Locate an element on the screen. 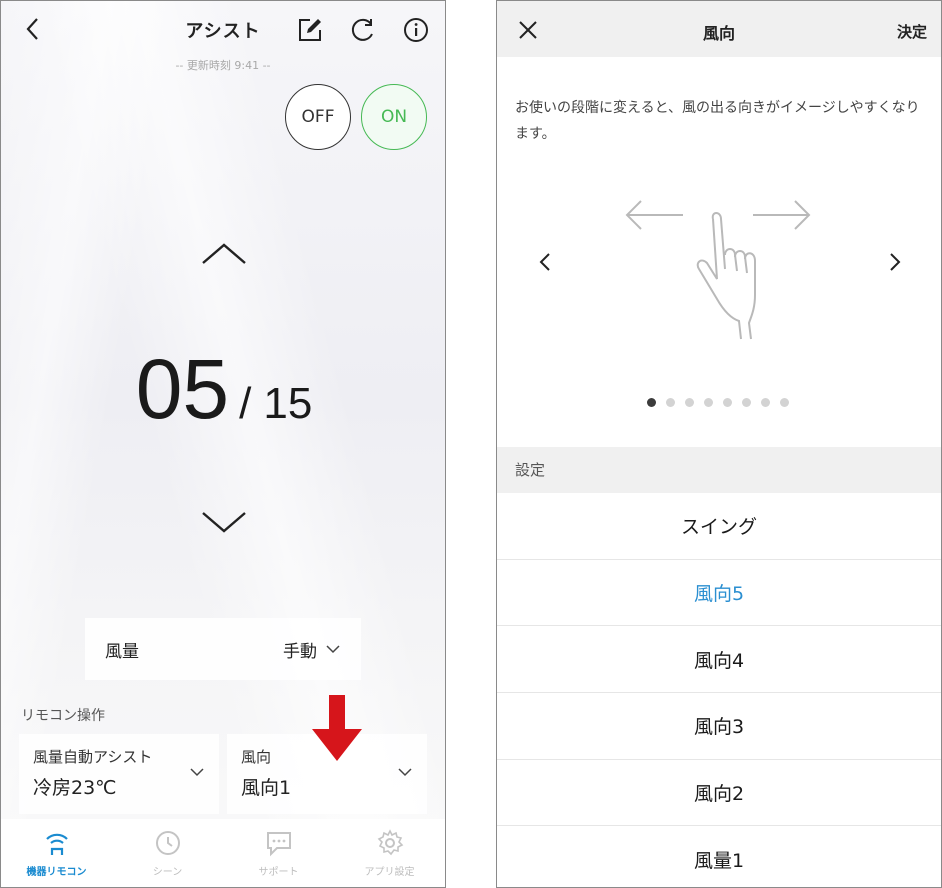  chevron-up-icon is located at coordinates (224, 254).